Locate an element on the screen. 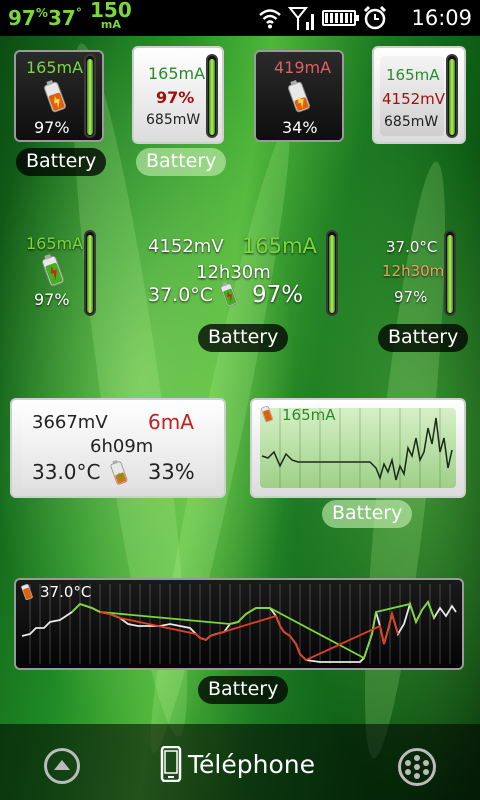 The height and width of the screenshot is (800, 480). battery-widget-3: 419mA 34% is located at coordinates (299, 96).